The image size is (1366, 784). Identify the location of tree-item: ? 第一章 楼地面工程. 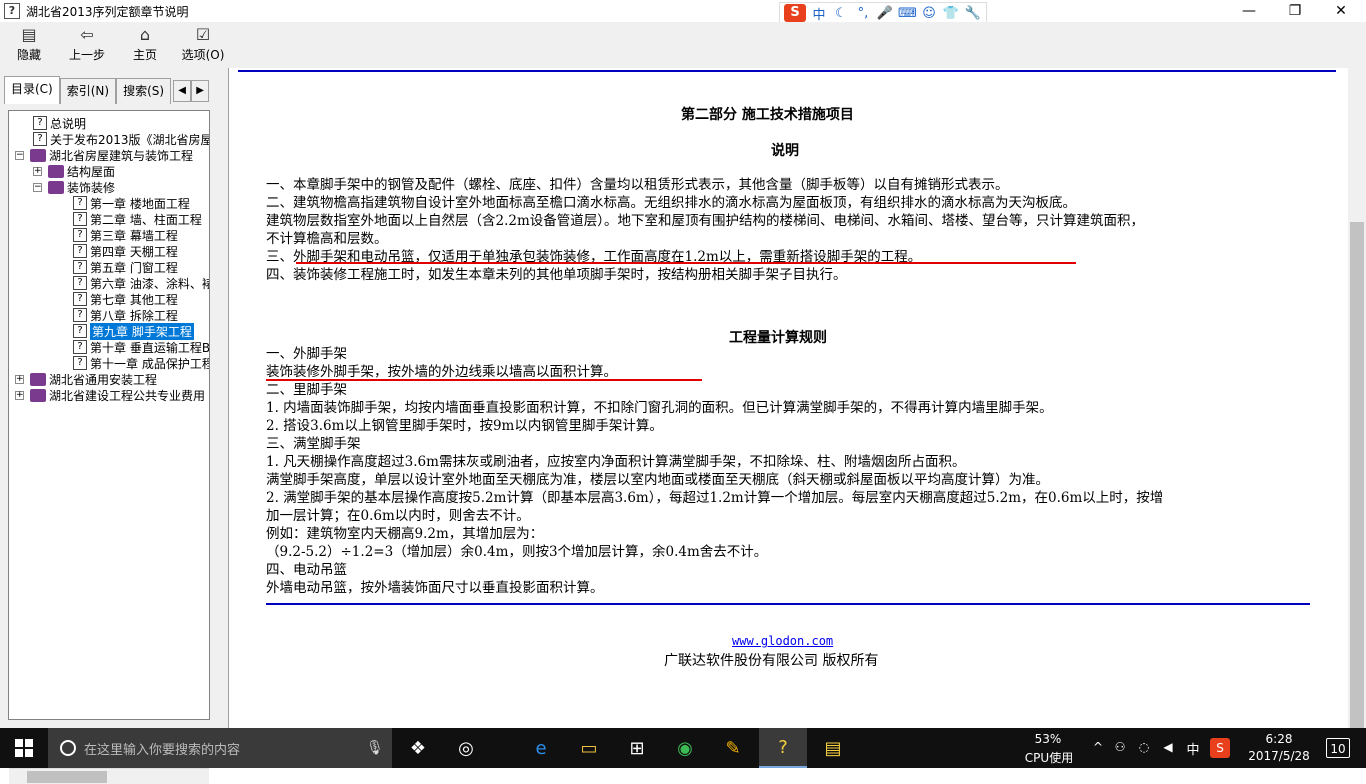
(131, 203).